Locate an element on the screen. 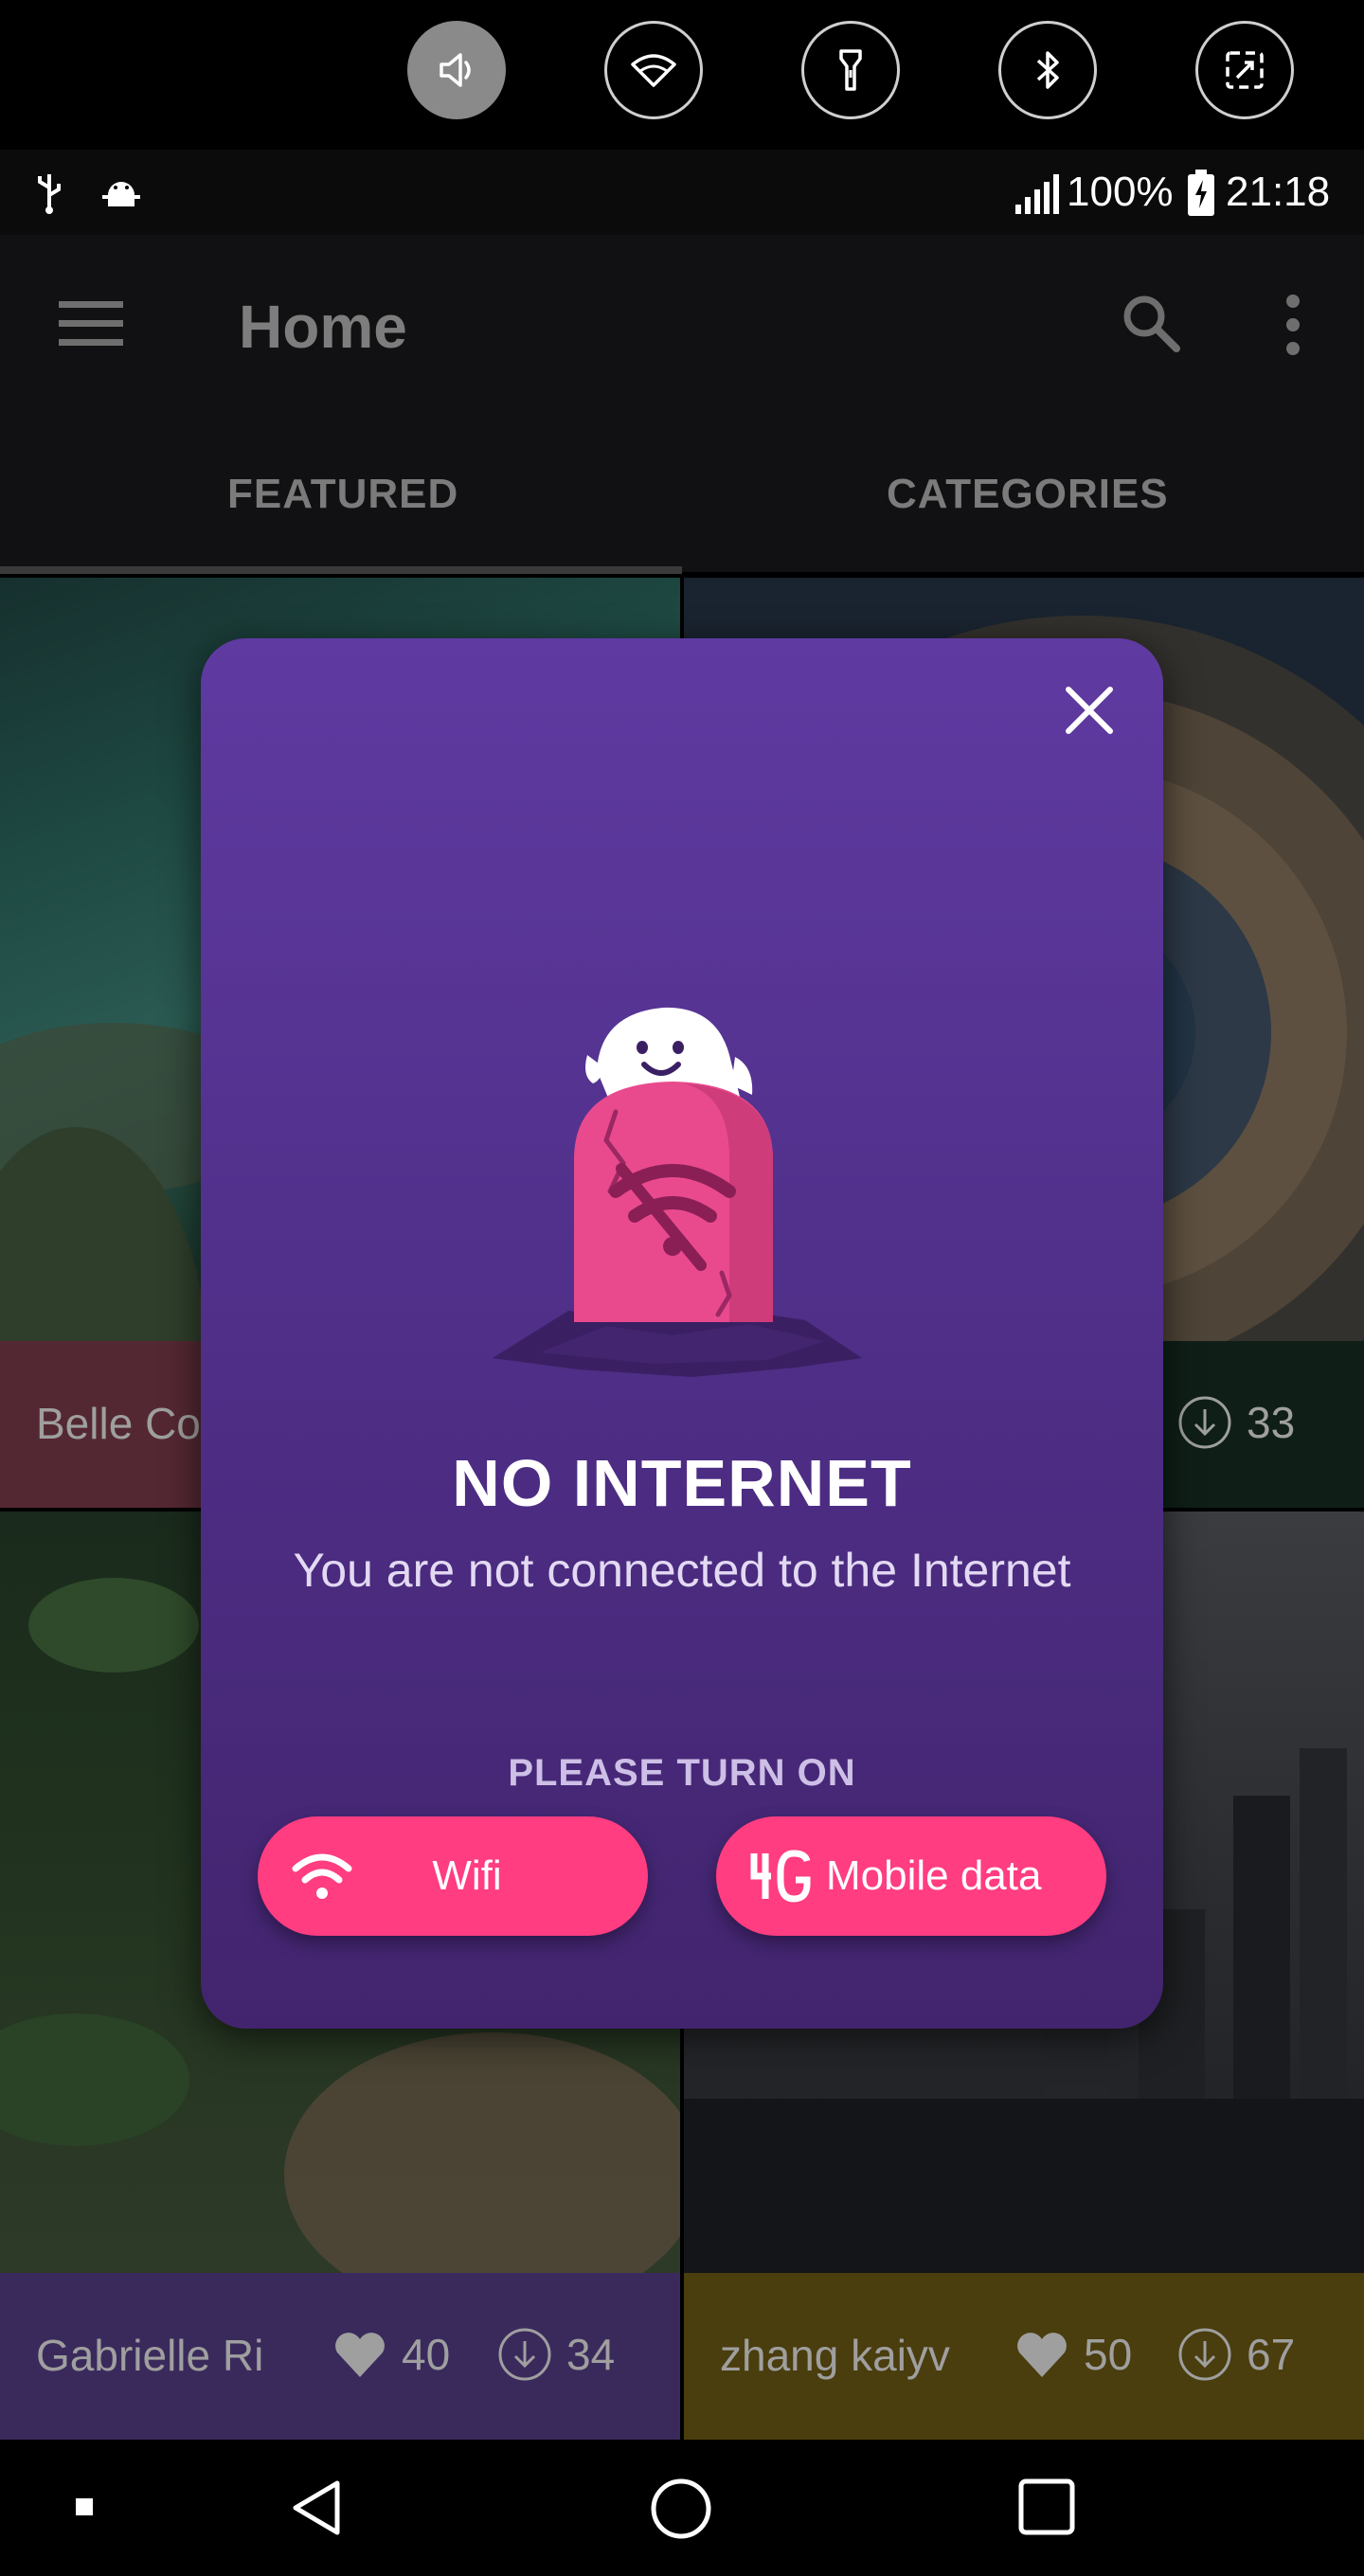 The width and height of the screenshot is (1364, 2576). mobile-data-button-label: Mobile data is located at coordinates (934, 1875).